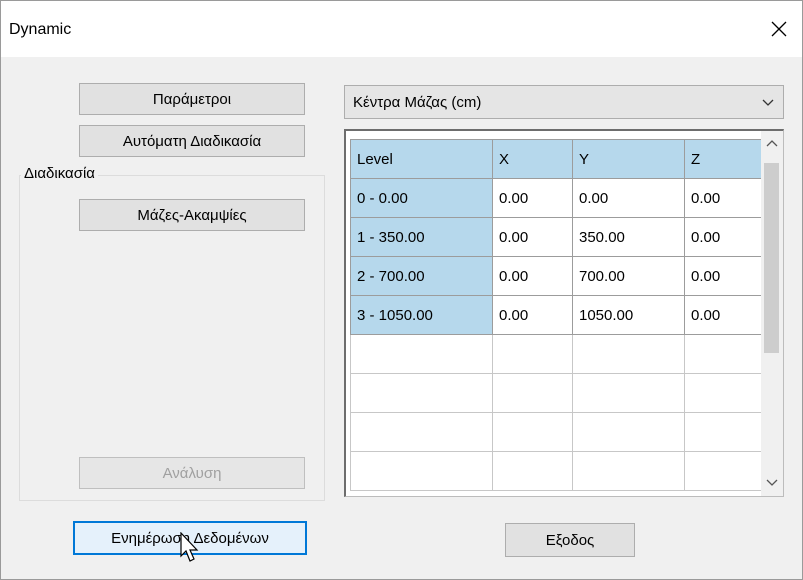 This screenshot has height=580, width=803. What do you see at coordinates (401, 29) in the screenshot?
I see `title-bar: Dynamic` at bounding box center [401, 29].